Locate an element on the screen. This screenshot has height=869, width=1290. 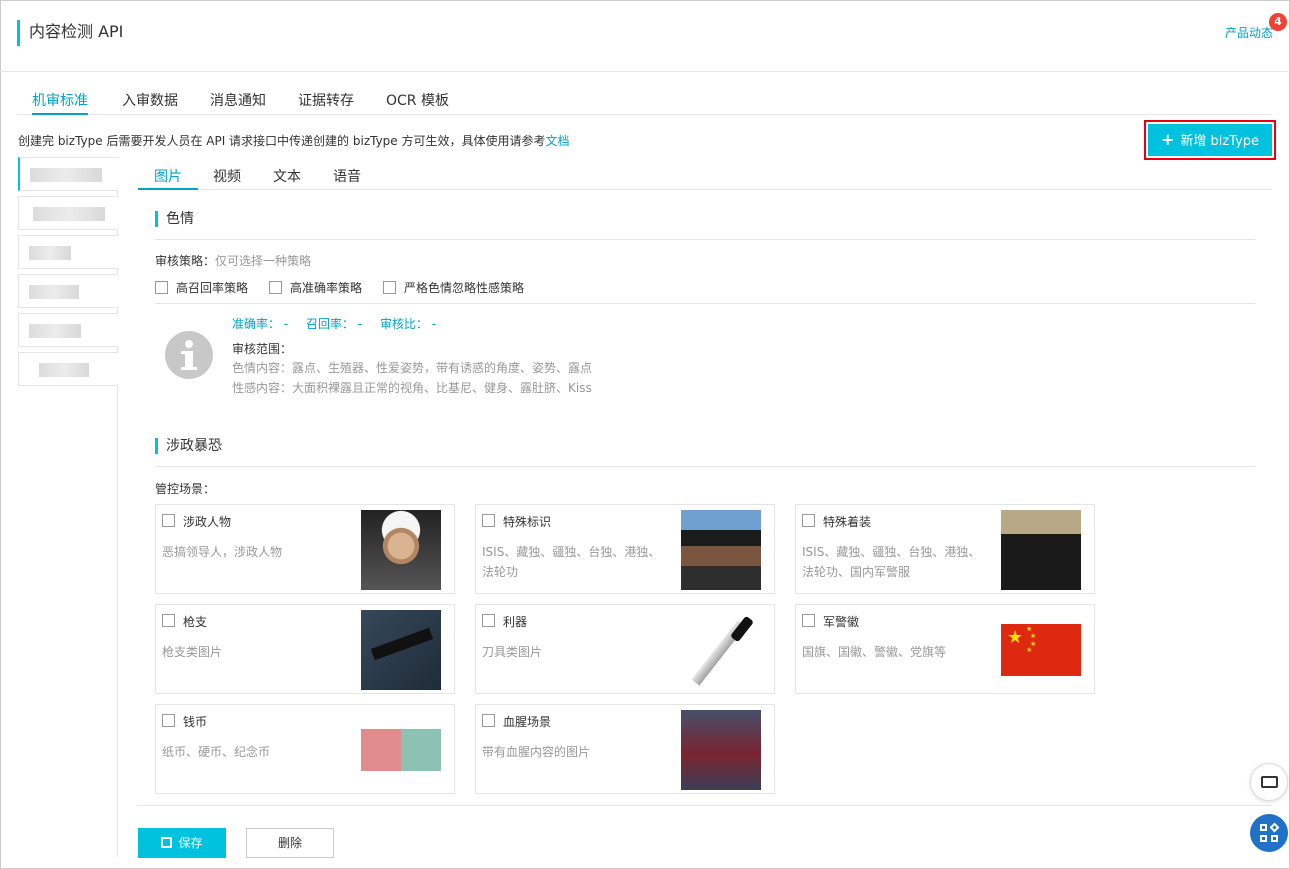
chat-icon is located at coordinates (1269, 782).